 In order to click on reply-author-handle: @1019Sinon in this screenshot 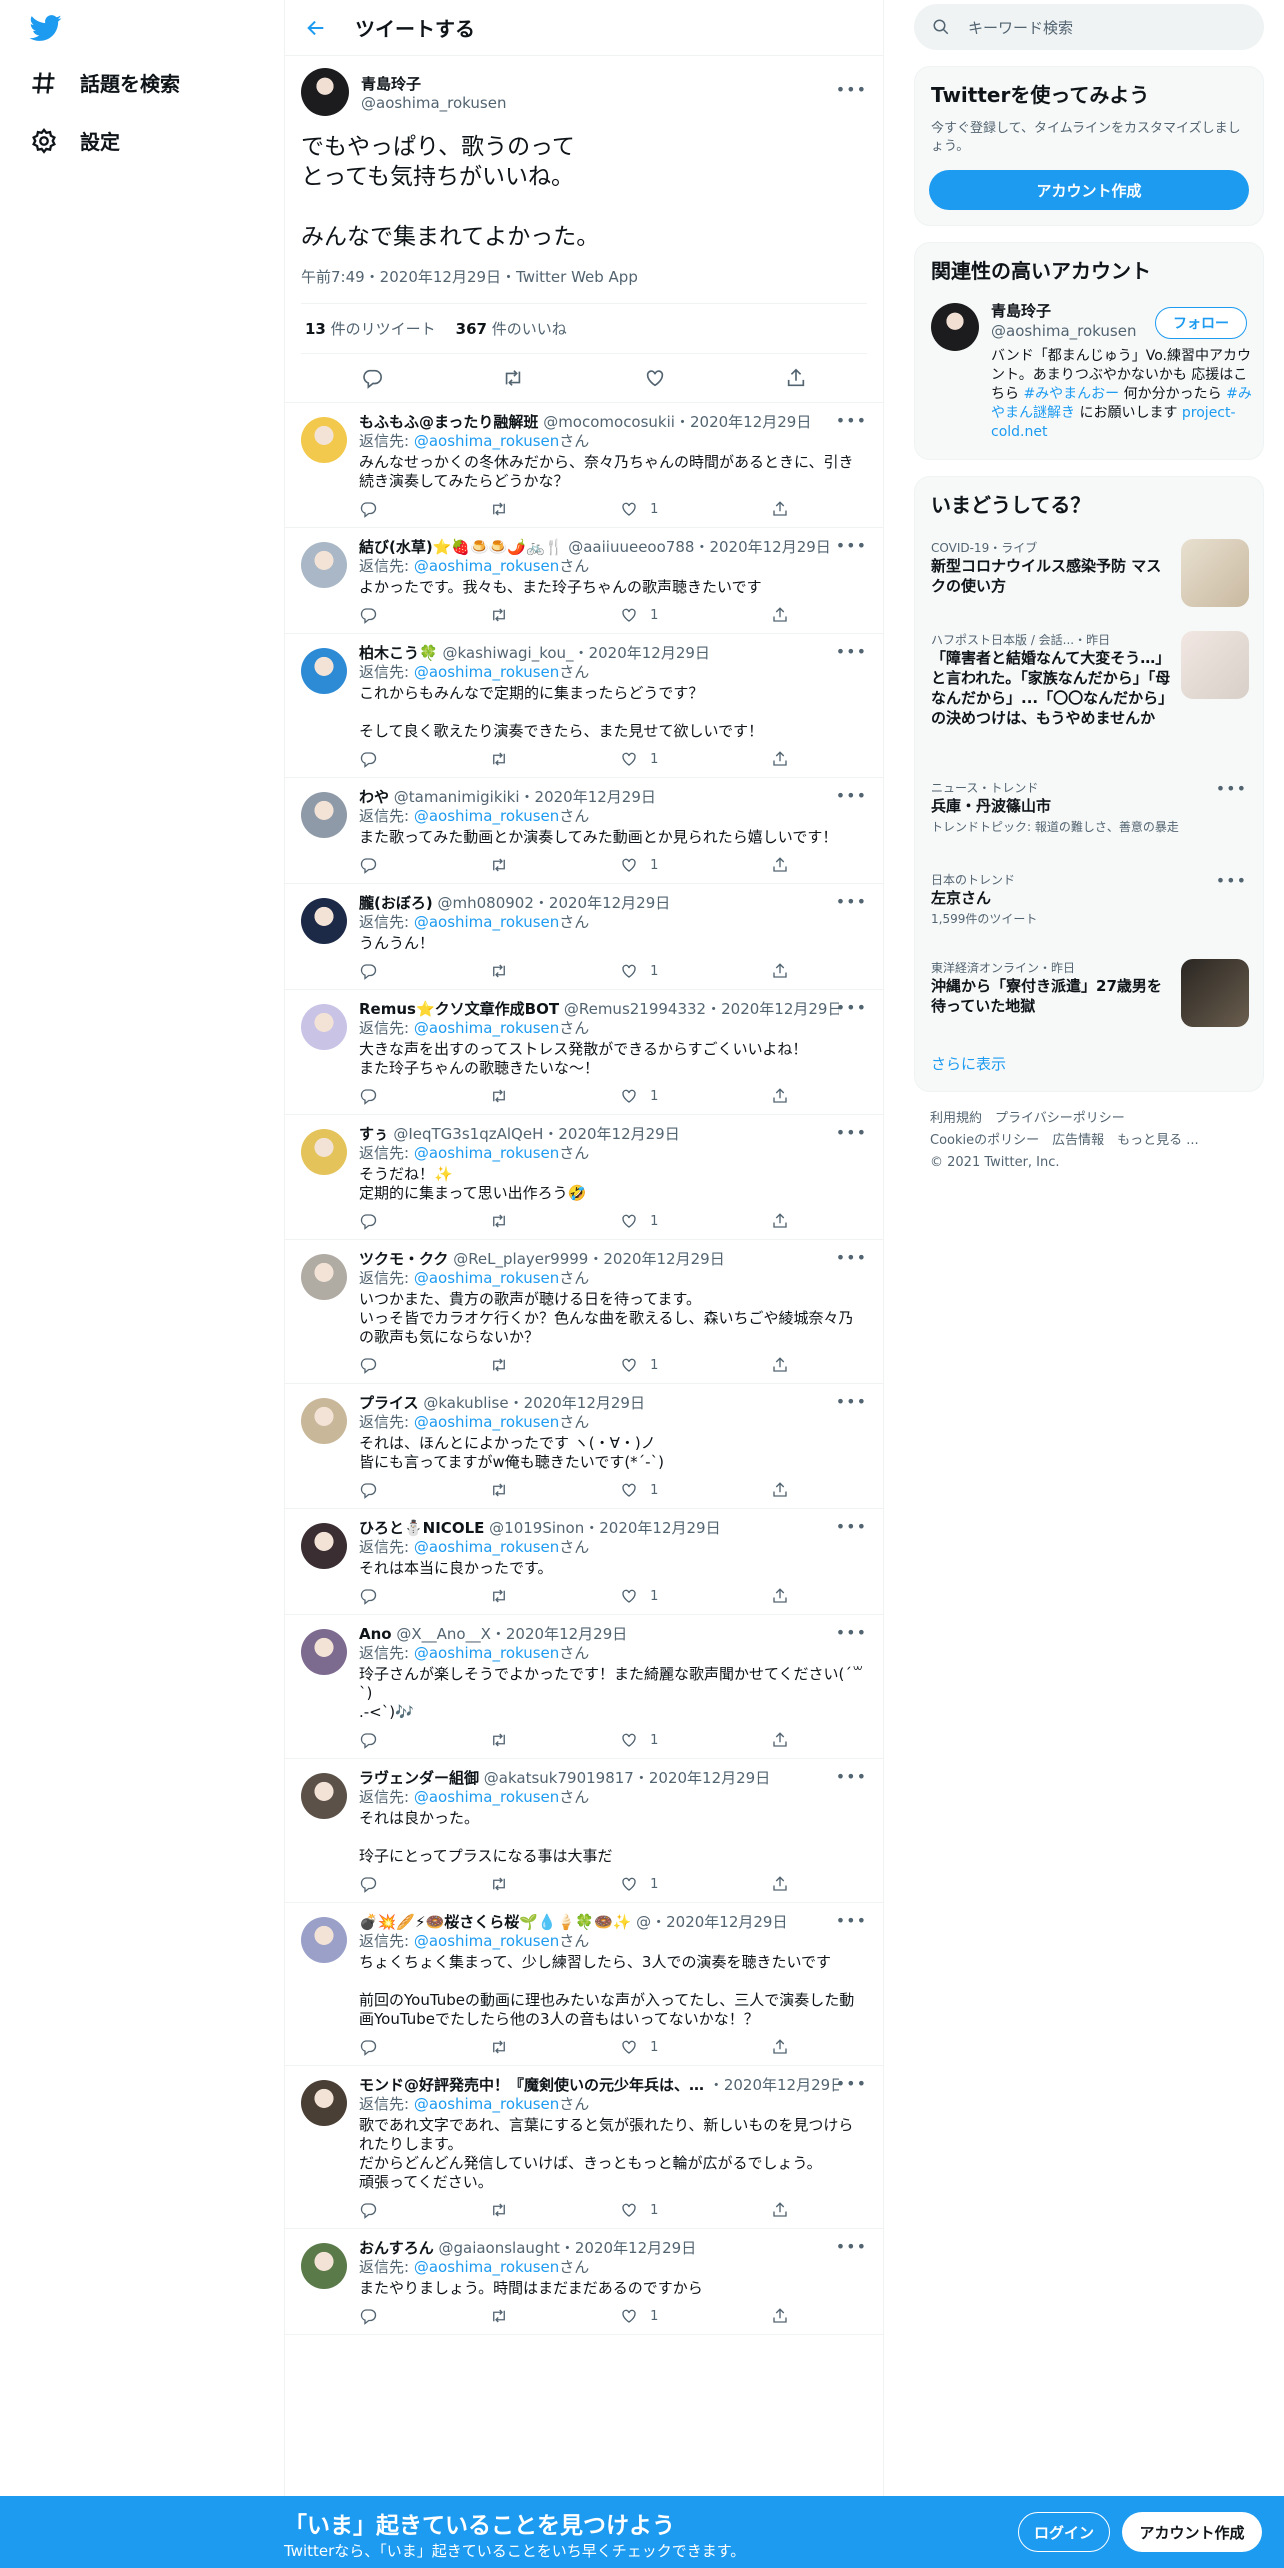, I will do `click(536, 1528)`.